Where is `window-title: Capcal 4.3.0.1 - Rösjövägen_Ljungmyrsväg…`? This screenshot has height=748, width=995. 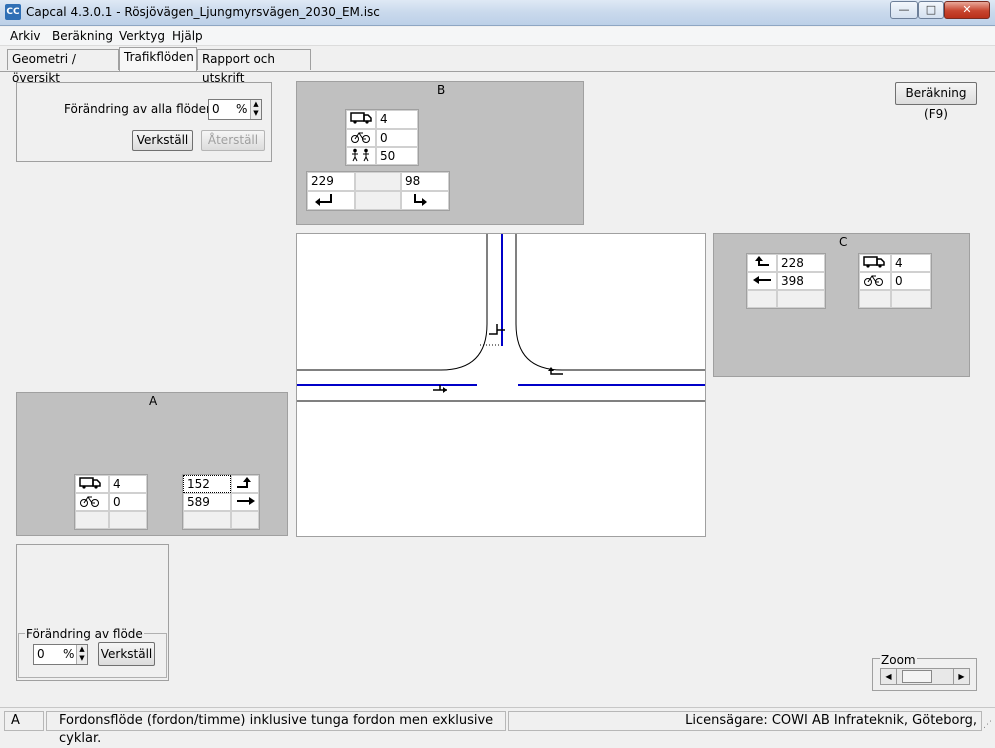
window-title: Capcal 4.3.0.1 - Rösjövägen_Ljungmyrsväg… is located at coordinates (203, 12).